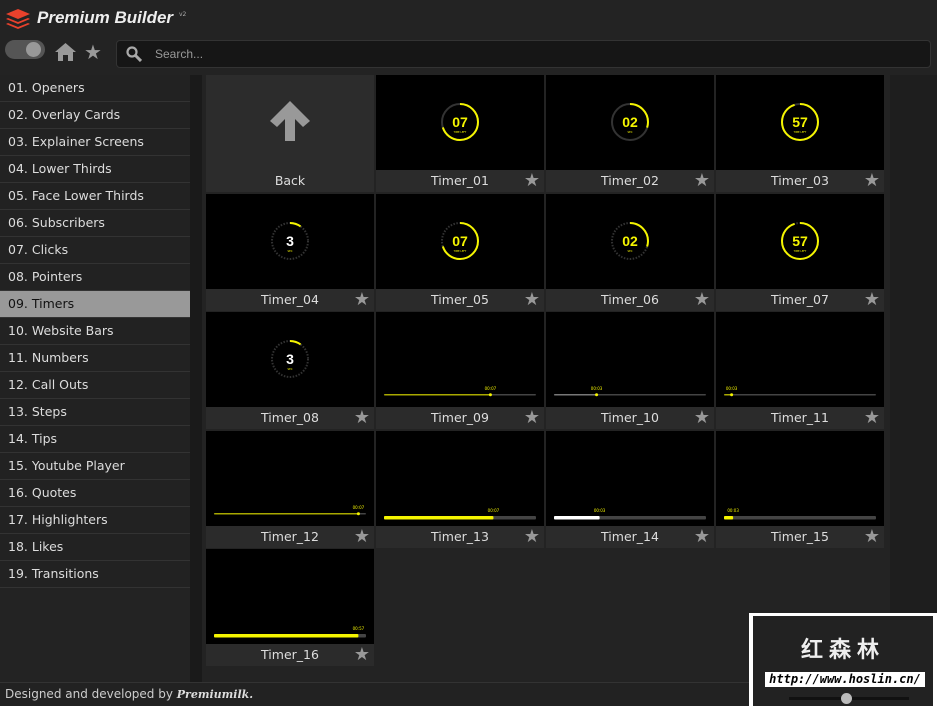  Describe the element at coordinates (800, 133) in the screenshot. I see `timer-tile: 57 TIME LEFT Timer_03 ★` at that location.